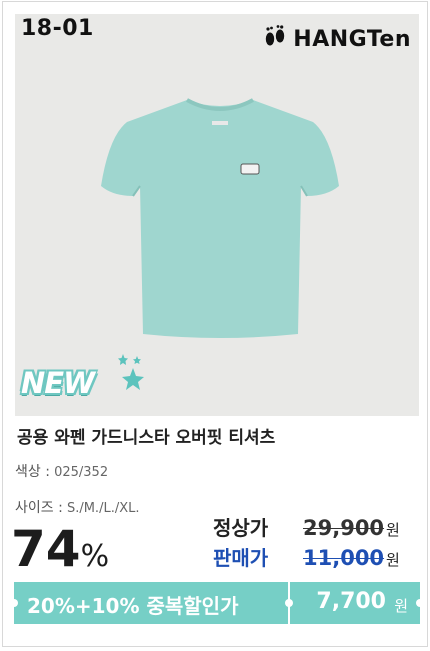 The image size is (430, 651). What do you see at coordinates (58, 383) in the screenshot?
I see `new-label: NEW` at bounding box center [58, 383].